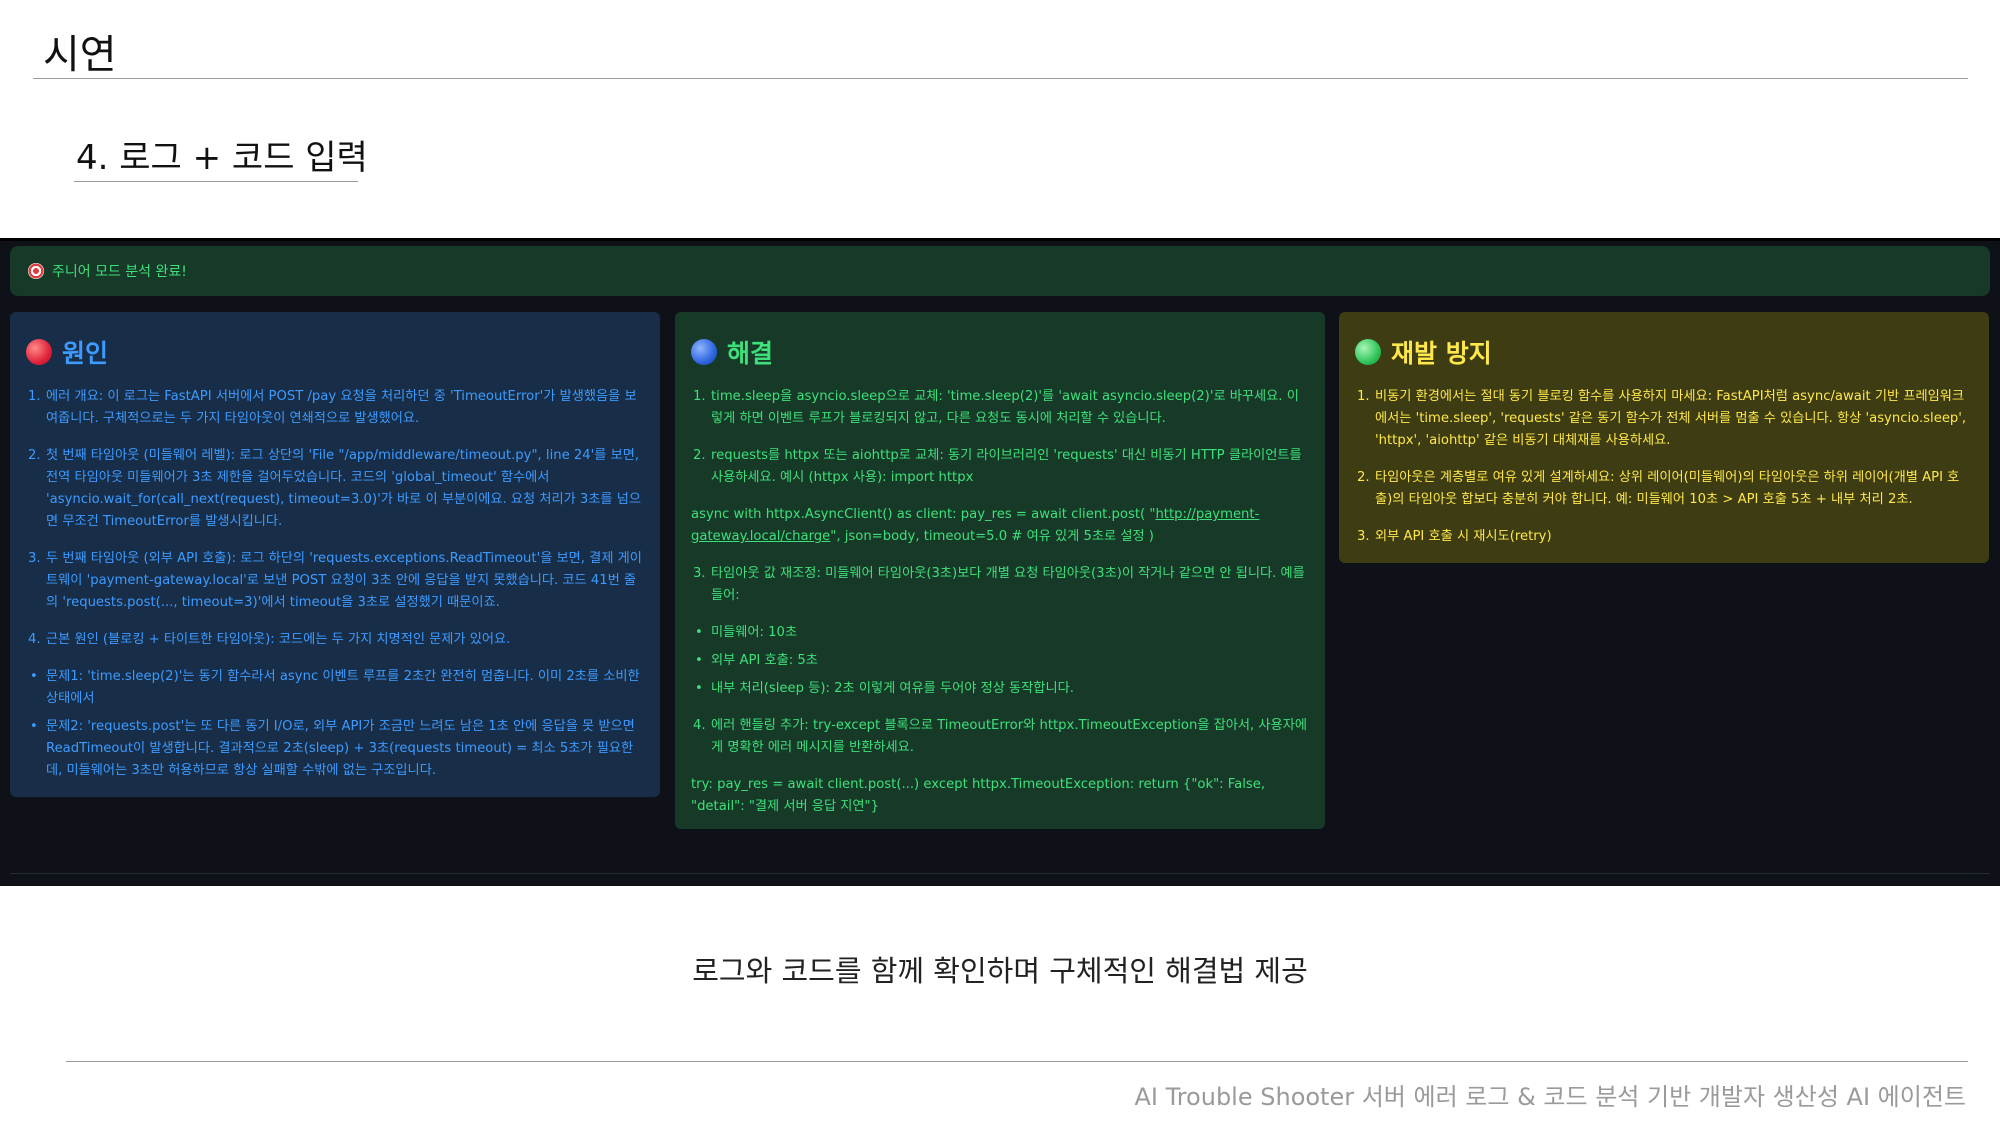 The height and width of the screenshot is (1125, 2000). Describe the element at coordinates (764, 660) in the screenshot. I see `bullet-text: 외부 API 호출: 5초` at that location.